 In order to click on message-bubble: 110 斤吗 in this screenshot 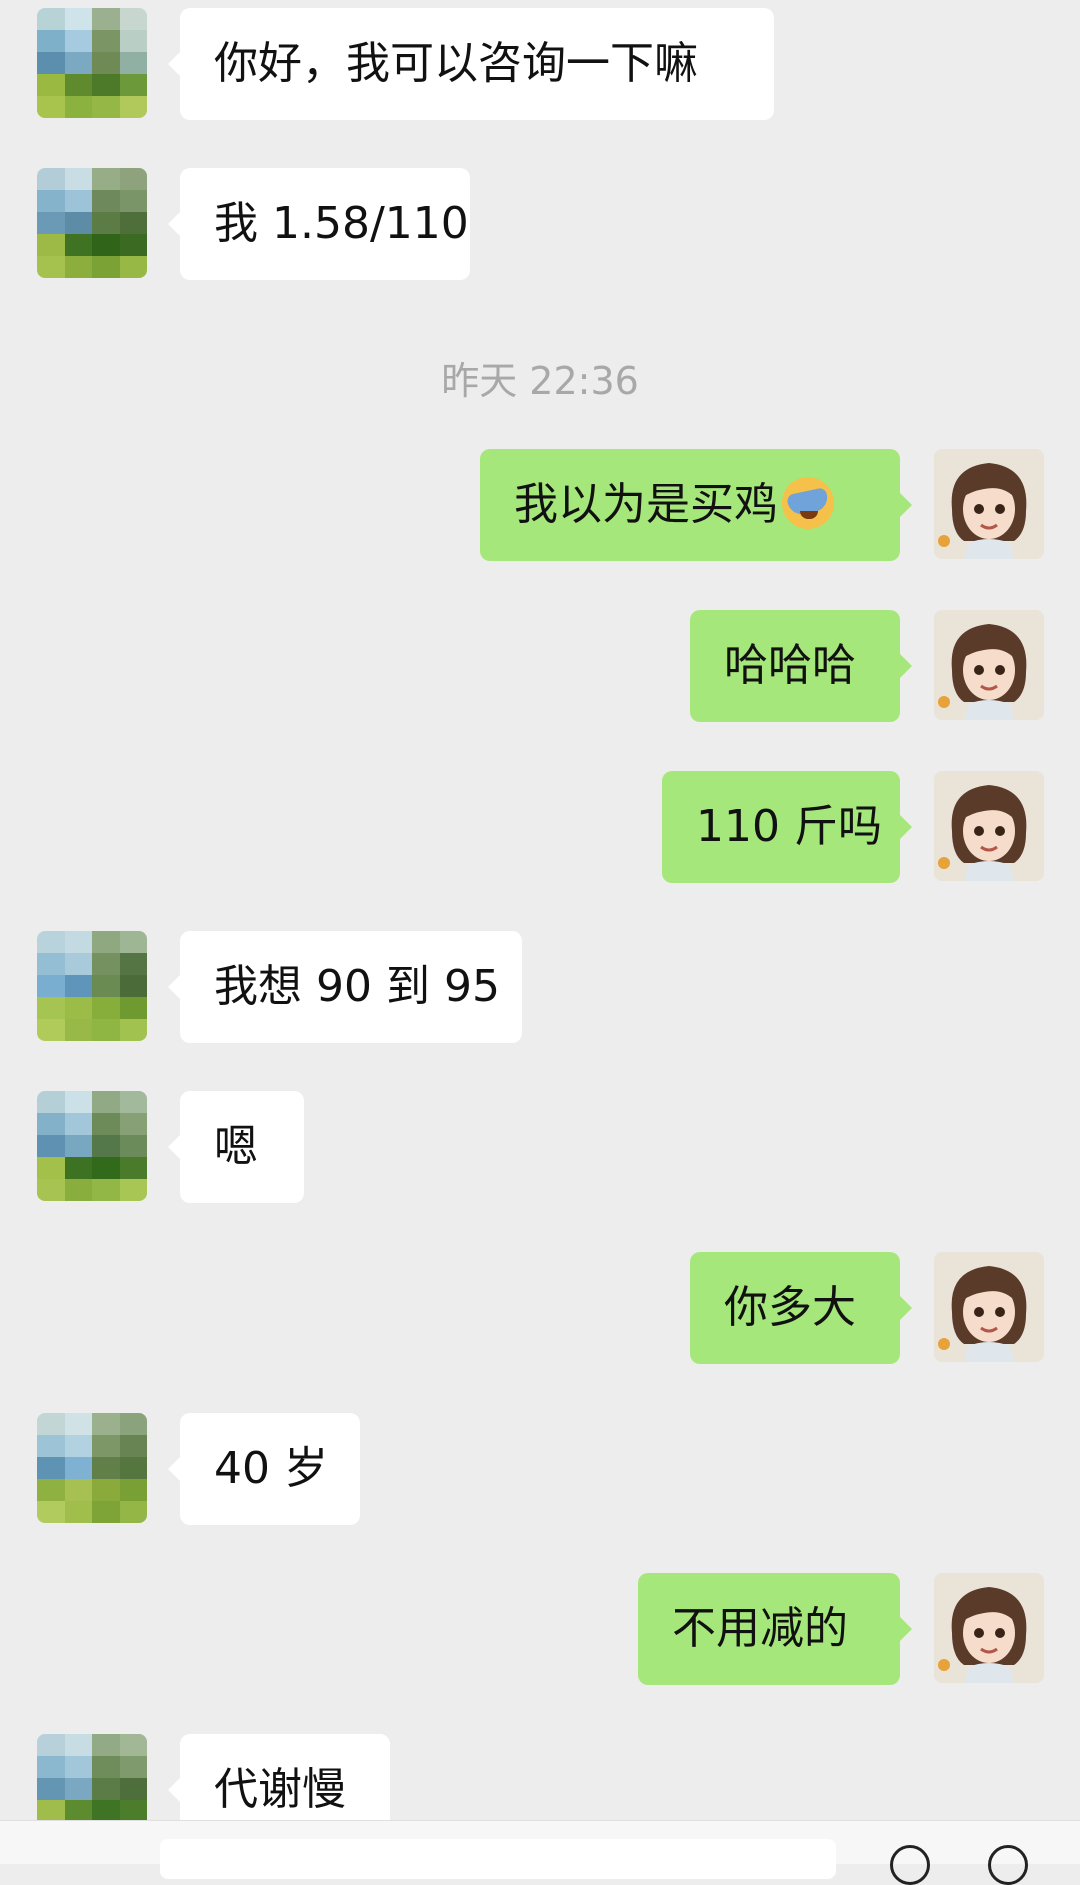, I will do `click(787, 827)`.